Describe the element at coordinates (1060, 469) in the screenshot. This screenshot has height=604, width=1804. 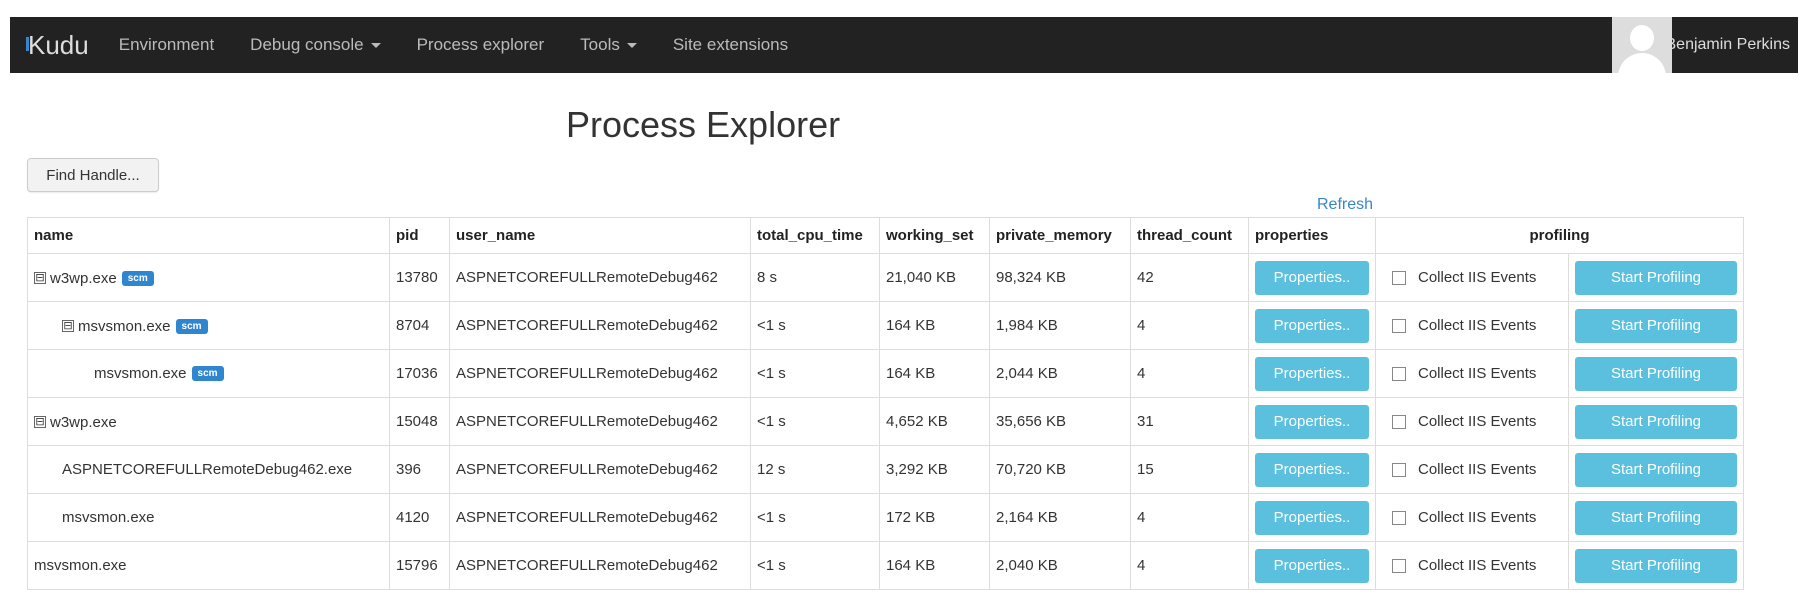
I see `cell-private-memory: 70,720 KB` at that location.